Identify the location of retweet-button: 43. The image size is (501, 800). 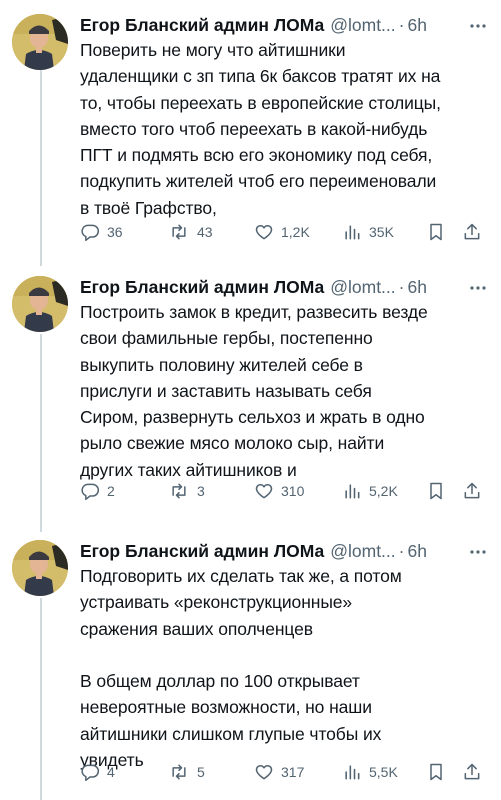
(190, 232).